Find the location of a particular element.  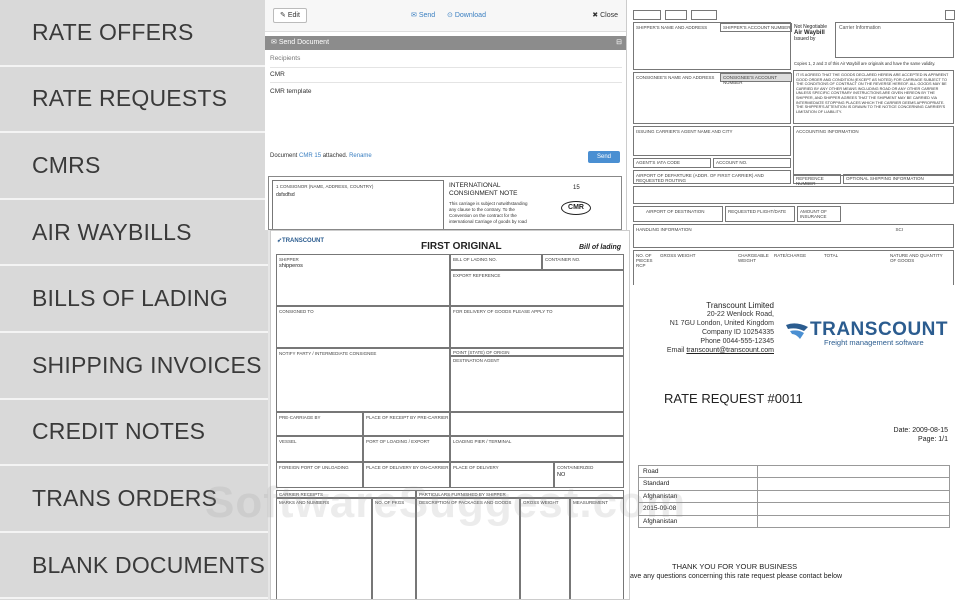

bol-containerized-box: CONTAINERIZED NO is located at coordinates (589, 475).